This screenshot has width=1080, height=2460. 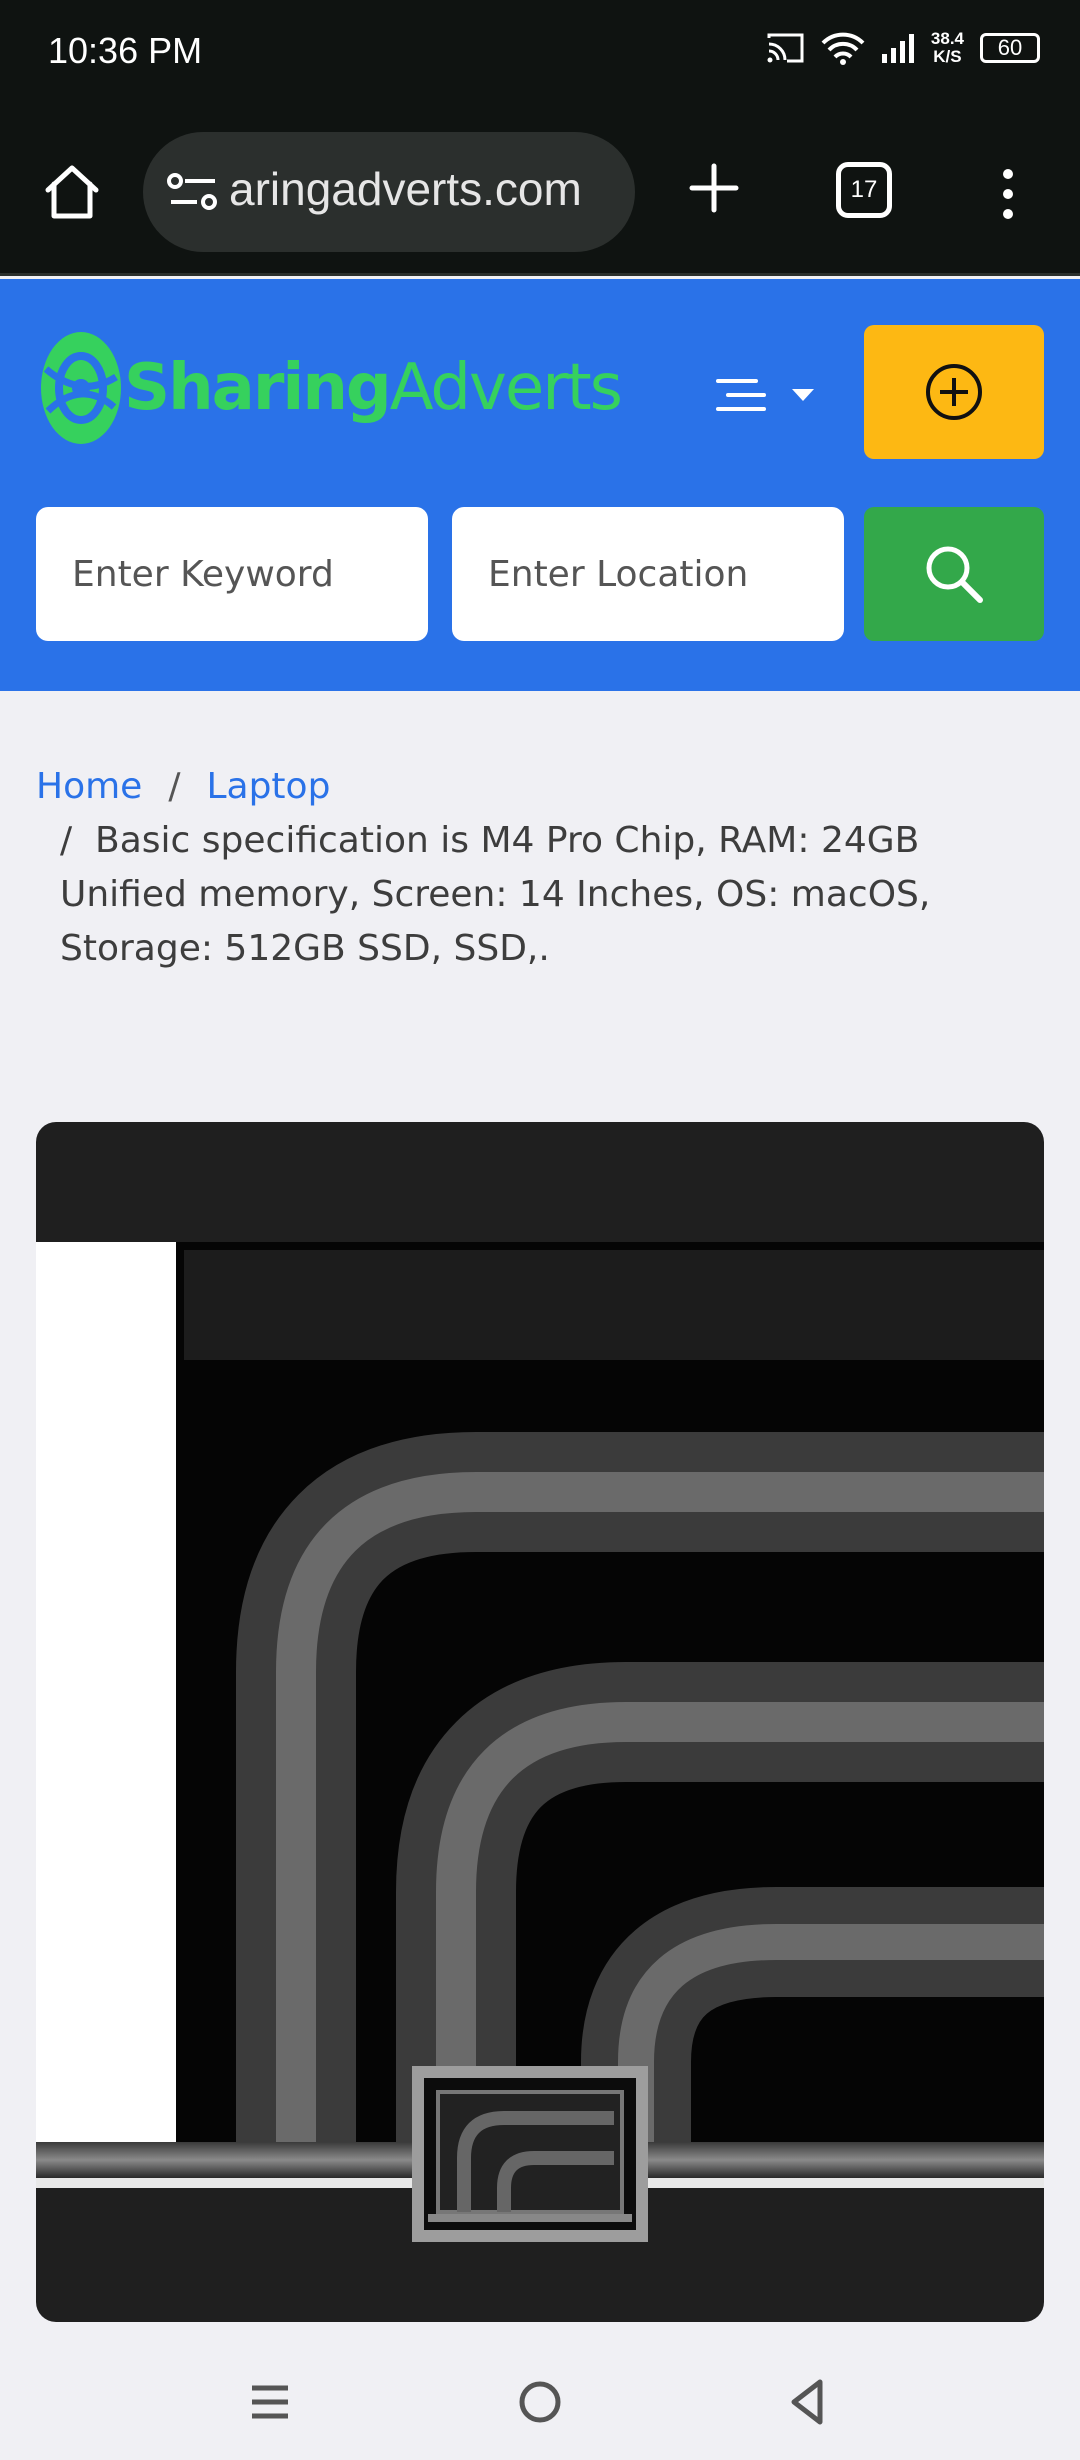 I want to click on tab-count: 17, so click(x=864, y=189).